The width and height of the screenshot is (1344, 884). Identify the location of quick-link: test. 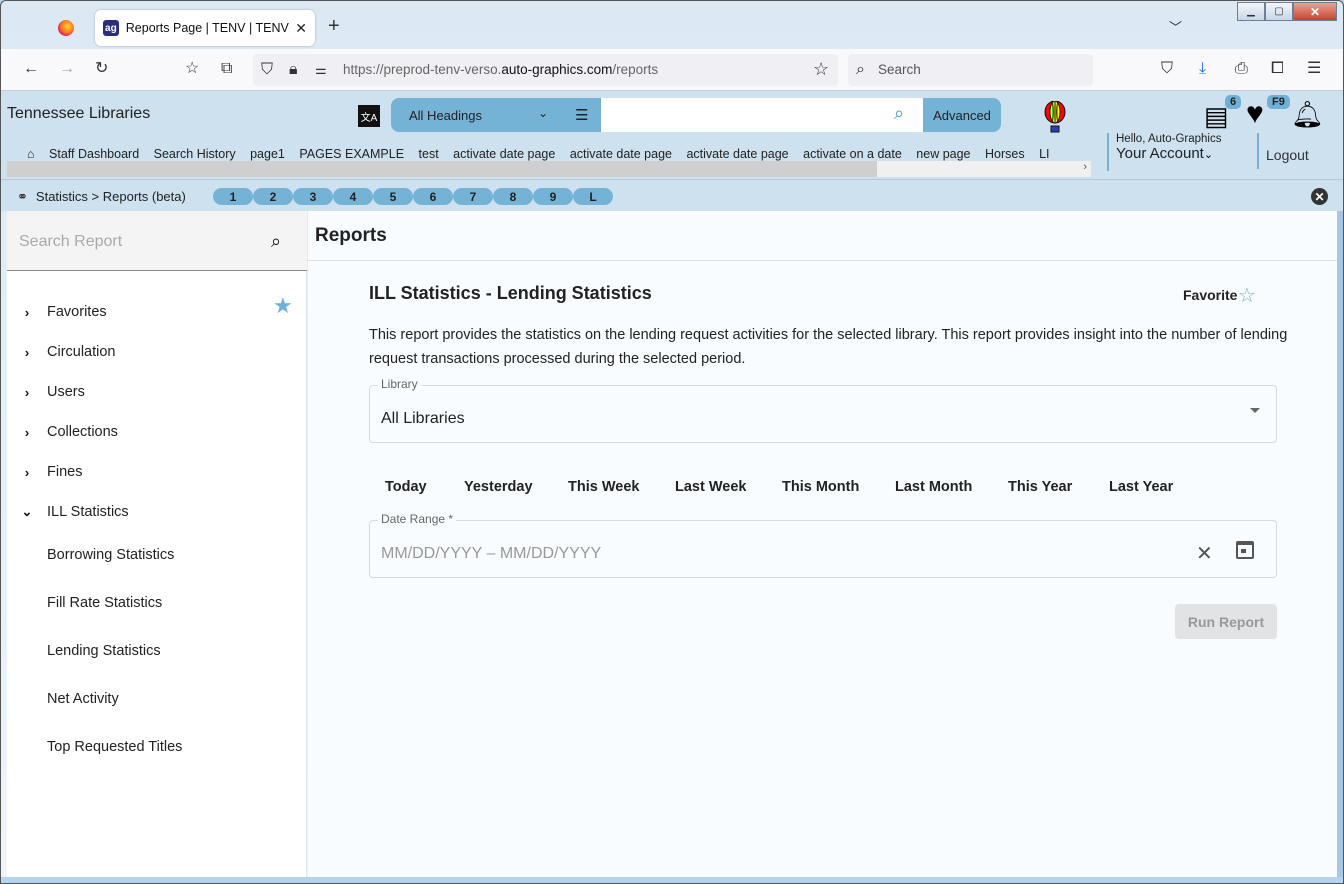
(429, 154).